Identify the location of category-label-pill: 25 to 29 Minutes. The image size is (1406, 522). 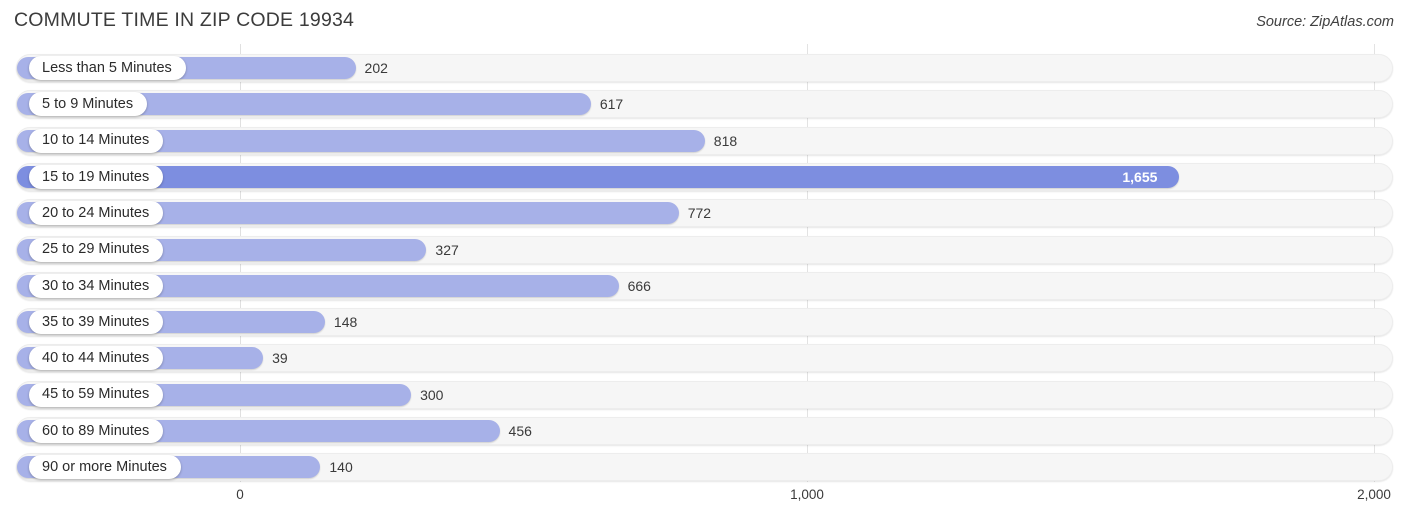
(96, 249).